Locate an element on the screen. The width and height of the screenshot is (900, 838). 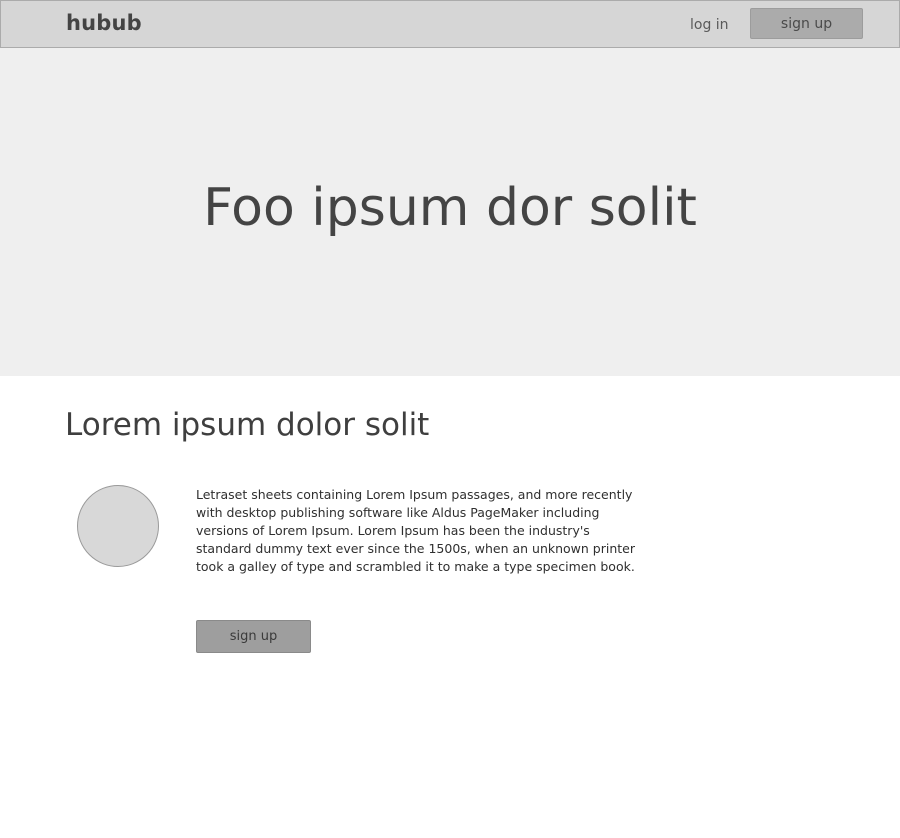
nav-signup-button: sign up is located at coordinates (806, 23).